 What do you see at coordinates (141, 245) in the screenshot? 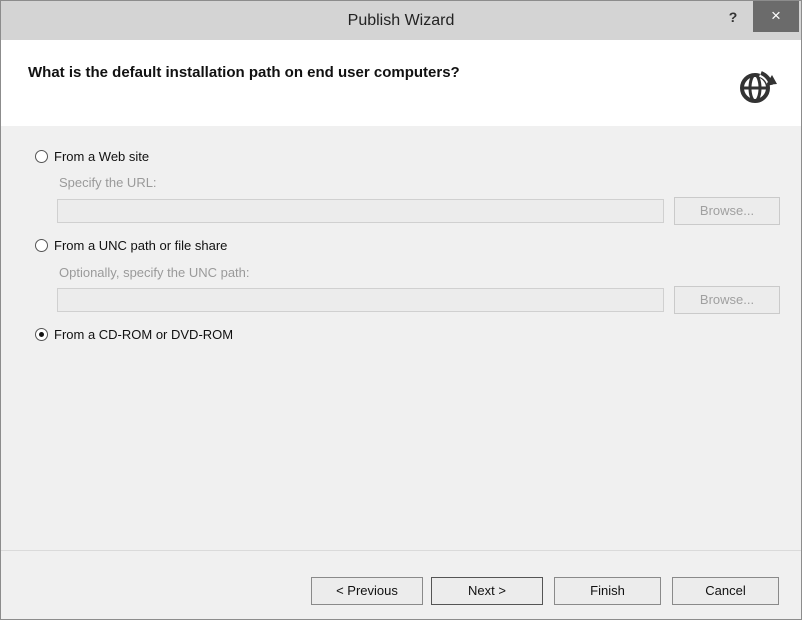
I see `option-unc-path-label: From a UNC path or file share` at bounding box center [141, 245].